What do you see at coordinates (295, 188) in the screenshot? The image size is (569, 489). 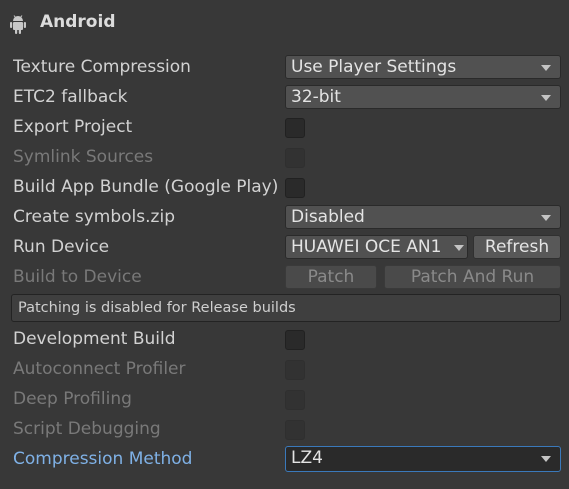 I see `build-app-bundle-checkbox` at bounding box center [295, 188].